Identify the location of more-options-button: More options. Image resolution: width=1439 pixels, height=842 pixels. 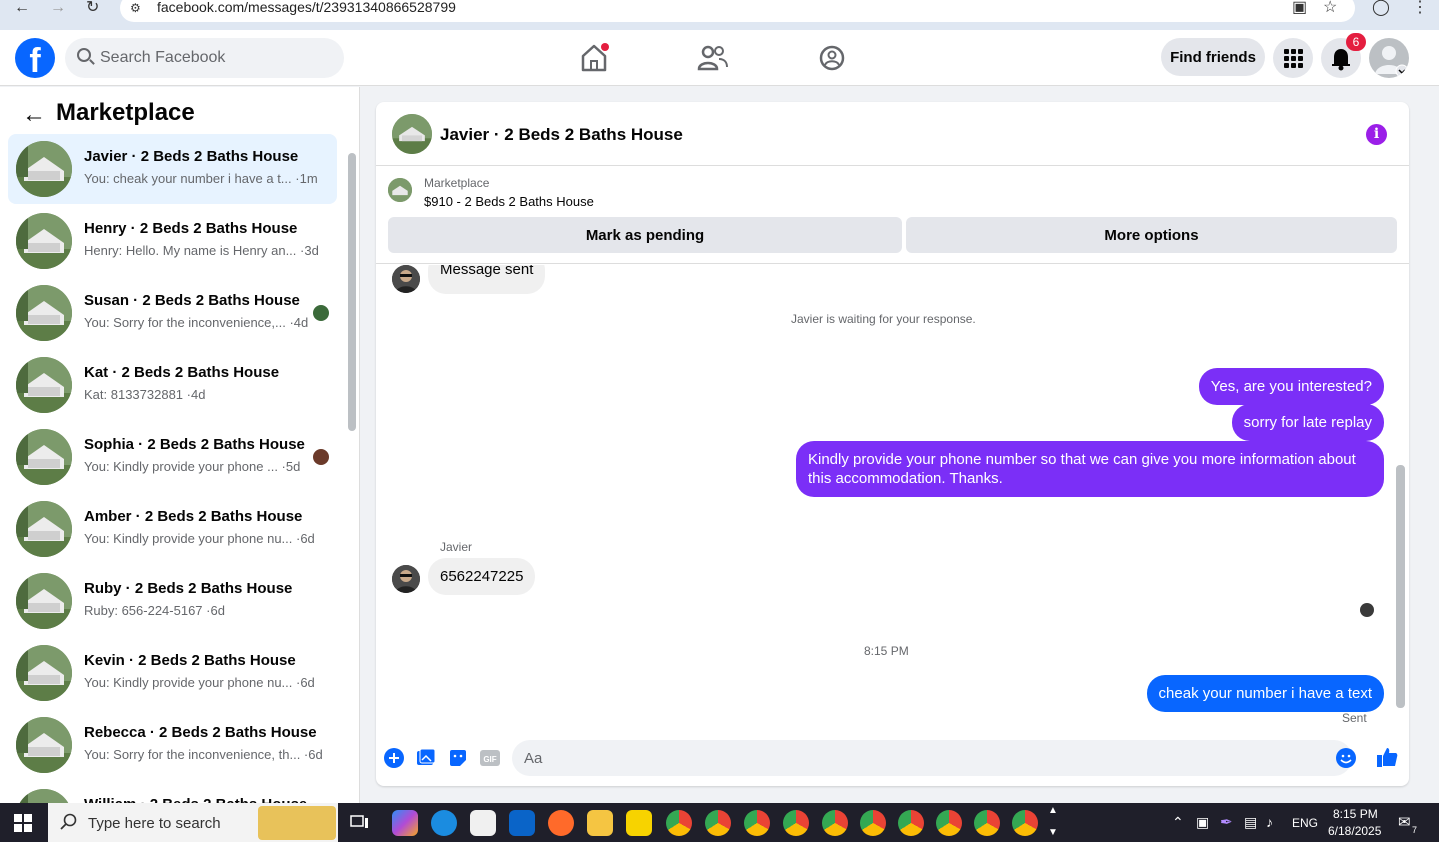
(1151, 235).